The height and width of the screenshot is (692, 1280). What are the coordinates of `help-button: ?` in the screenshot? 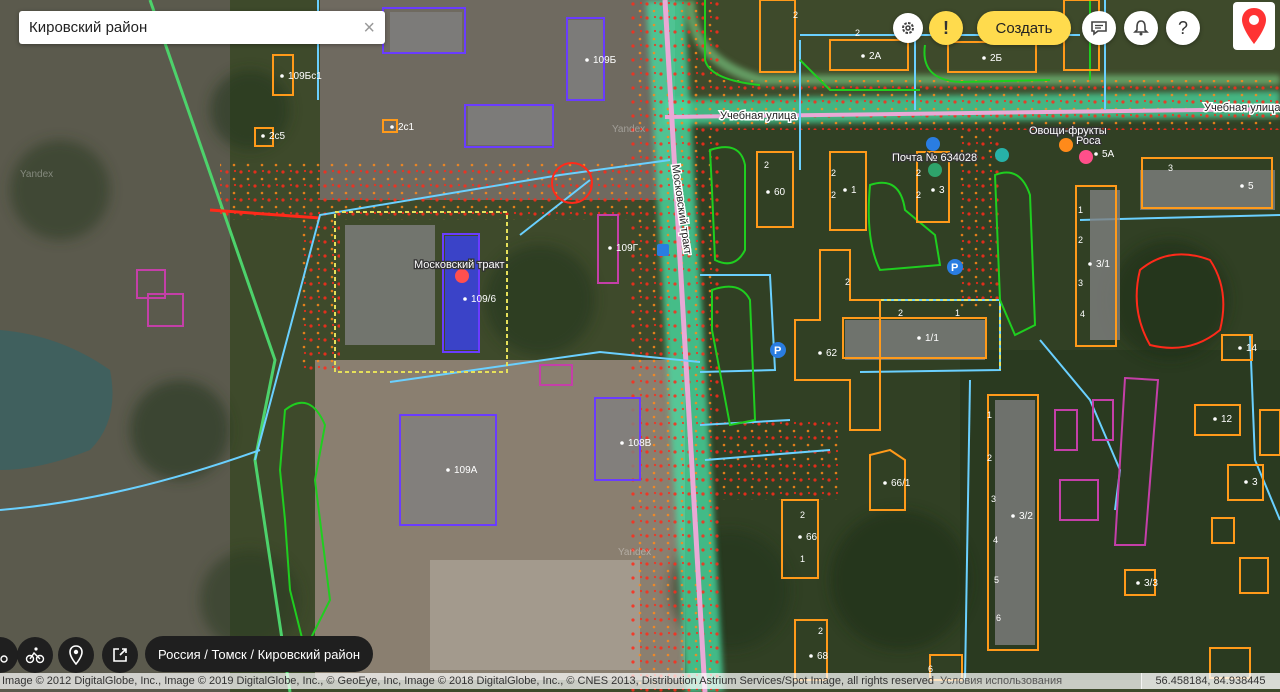 It's located at (1183, 28).